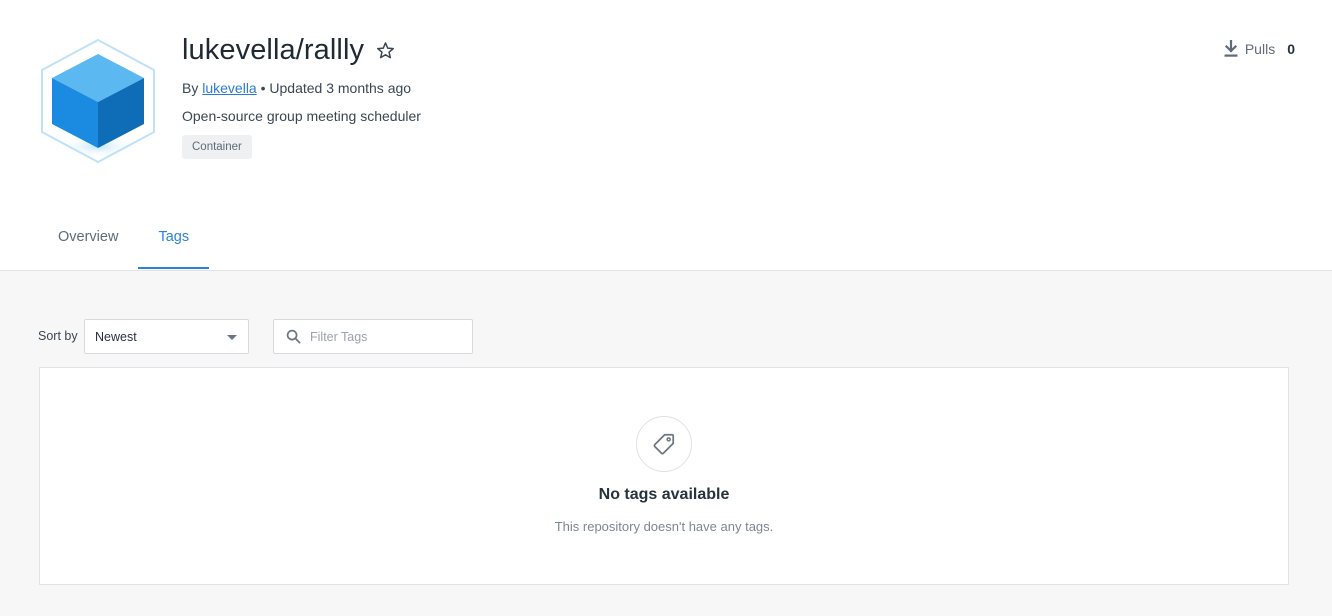 This screenshot has width=1332, height=616. Describe the element at coordinates (174, 240) in the screenshot. I see `tab-tags: Tags` at that location.